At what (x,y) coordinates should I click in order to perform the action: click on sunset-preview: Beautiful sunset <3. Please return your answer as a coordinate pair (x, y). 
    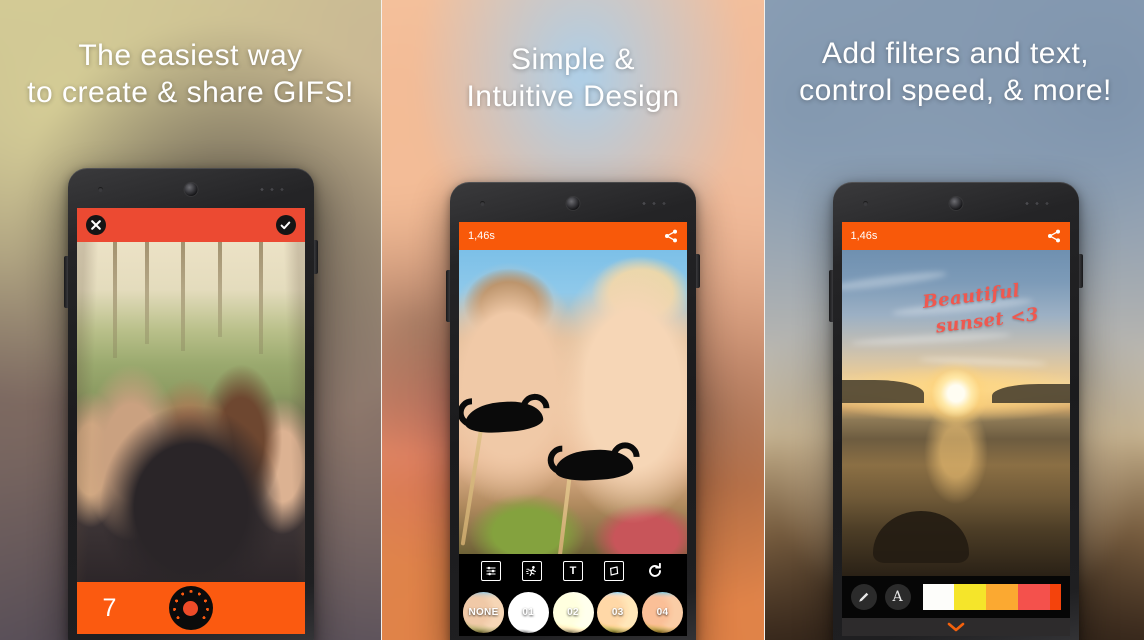
    Looking at the image, I should click on (955, 413).